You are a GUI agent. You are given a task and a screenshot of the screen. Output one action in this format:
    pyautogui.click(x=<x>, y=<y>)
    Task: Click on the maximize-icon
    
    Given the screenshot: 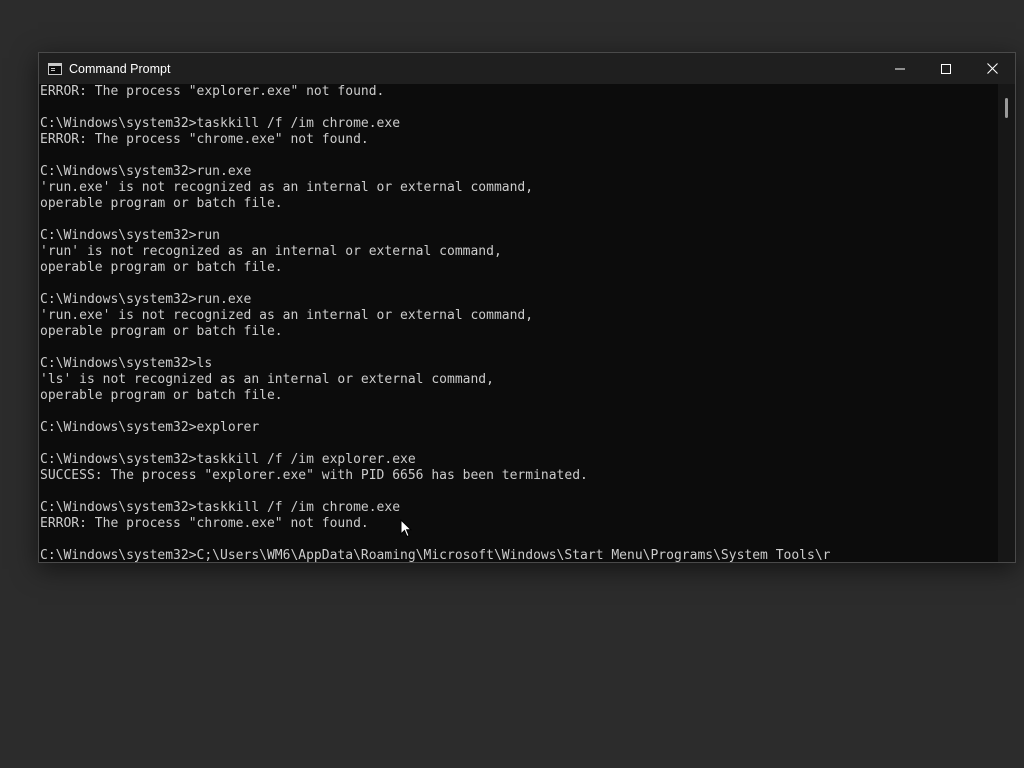 What is the action you would take?
    pyautogui.click(x=946, y=68)
    